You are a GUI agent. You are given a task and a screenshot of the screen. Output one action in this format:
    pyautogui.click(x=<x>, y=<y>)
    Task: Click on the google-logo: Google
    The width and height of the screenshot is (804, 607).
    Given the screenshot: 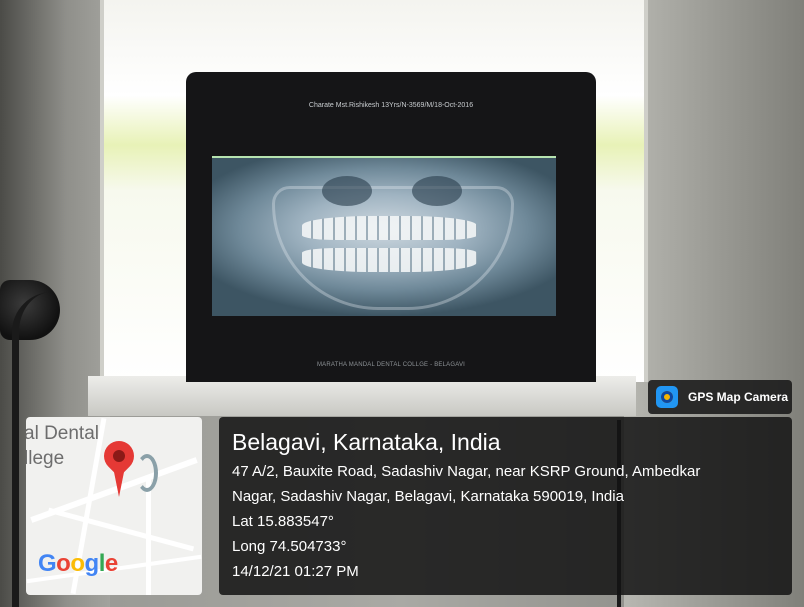 What is the action you would take?
    pyautogui.click(x=78, y=564)
    